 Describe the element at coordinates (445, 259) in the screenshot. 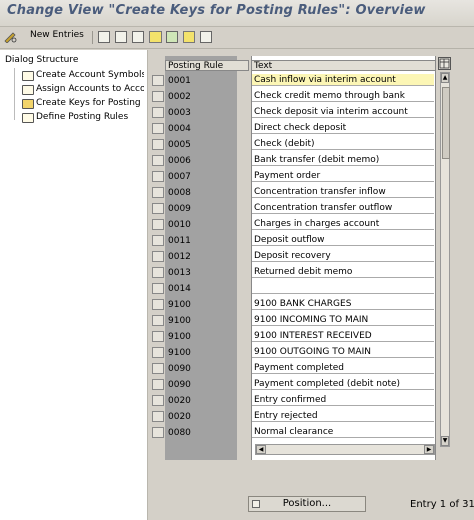

I see `vertical-scrollbar: ▲ ▼` at that location.